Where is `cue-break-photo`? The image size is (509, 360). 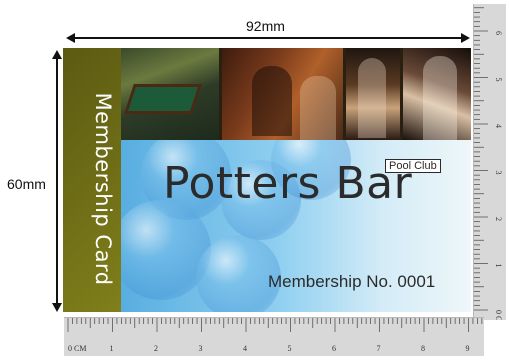
cue-break-photo is located at coordinates (437, 94).